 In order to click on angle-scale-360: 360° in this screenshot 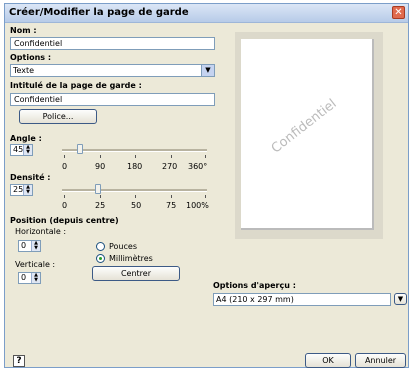, I will do `click(198, 166)`.